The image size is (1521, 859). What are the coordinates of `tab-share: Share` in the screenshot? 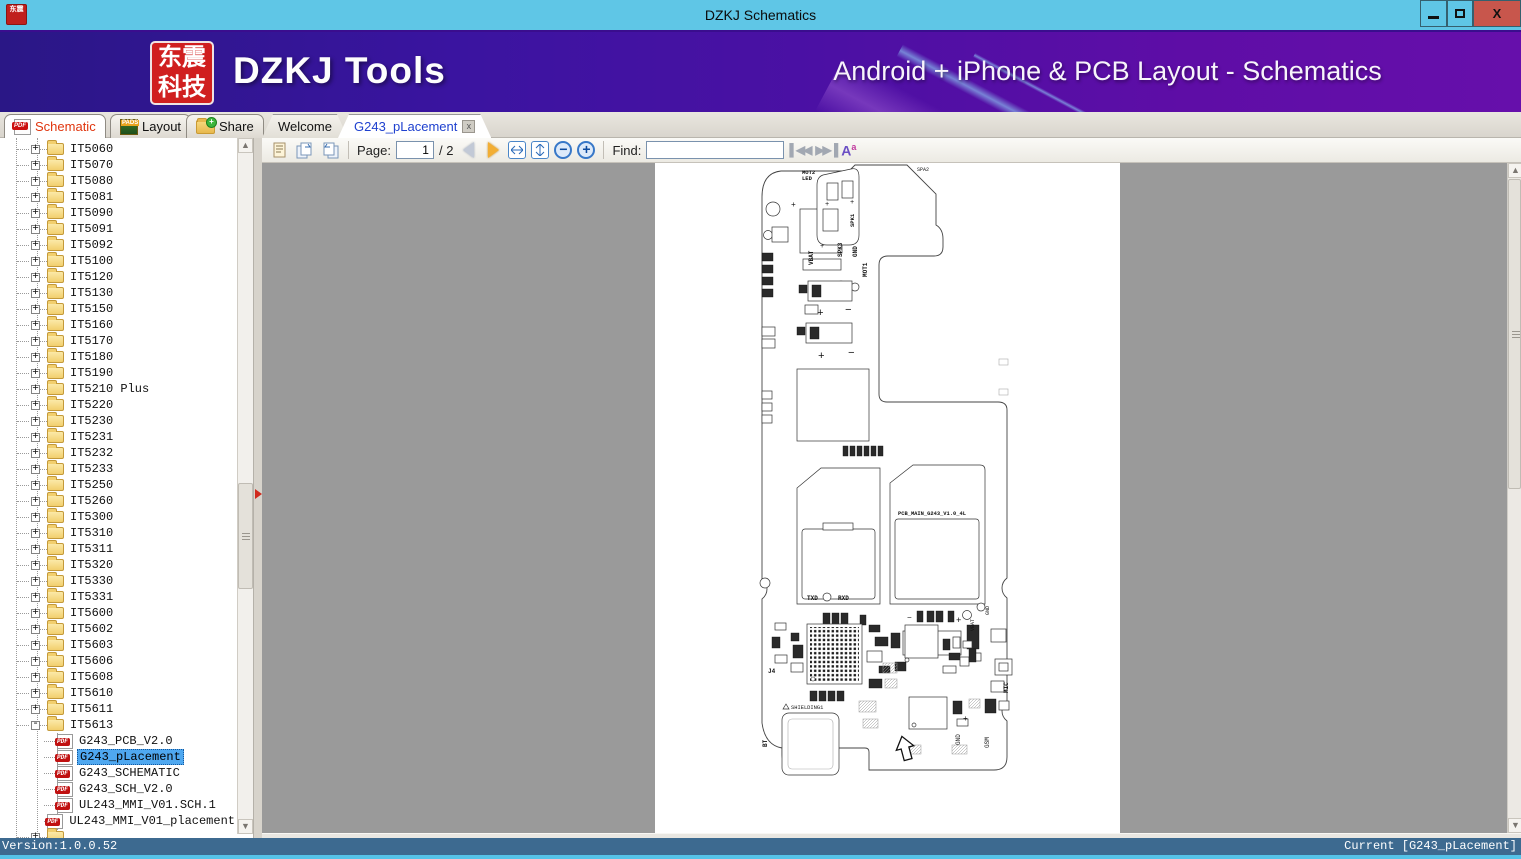 It's located at (225, 126).